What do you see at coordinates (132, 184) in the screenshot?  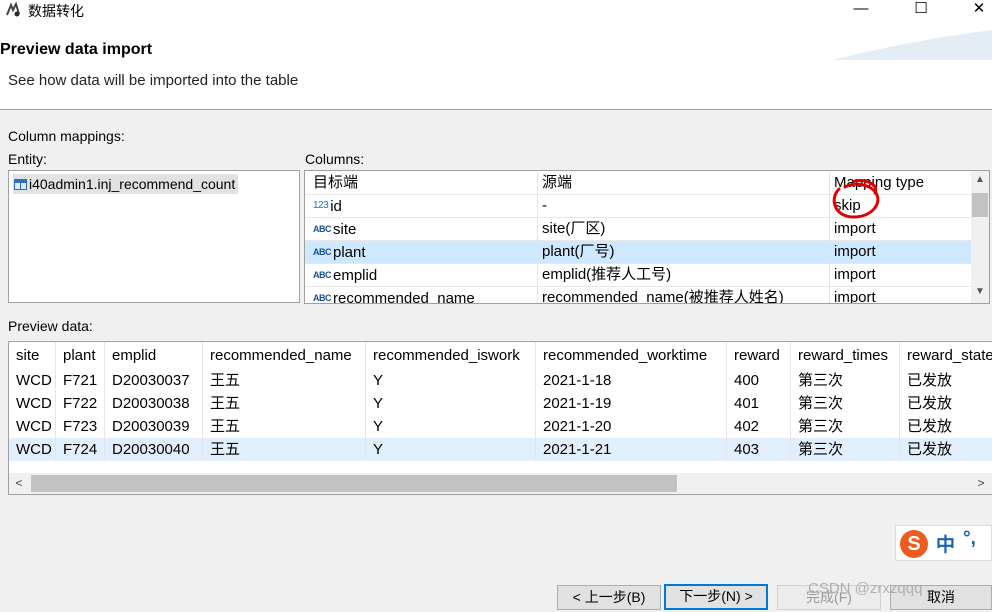 I see `entity-name: i40admin1.inj_recommend_count` at bounding box center [132, 184].